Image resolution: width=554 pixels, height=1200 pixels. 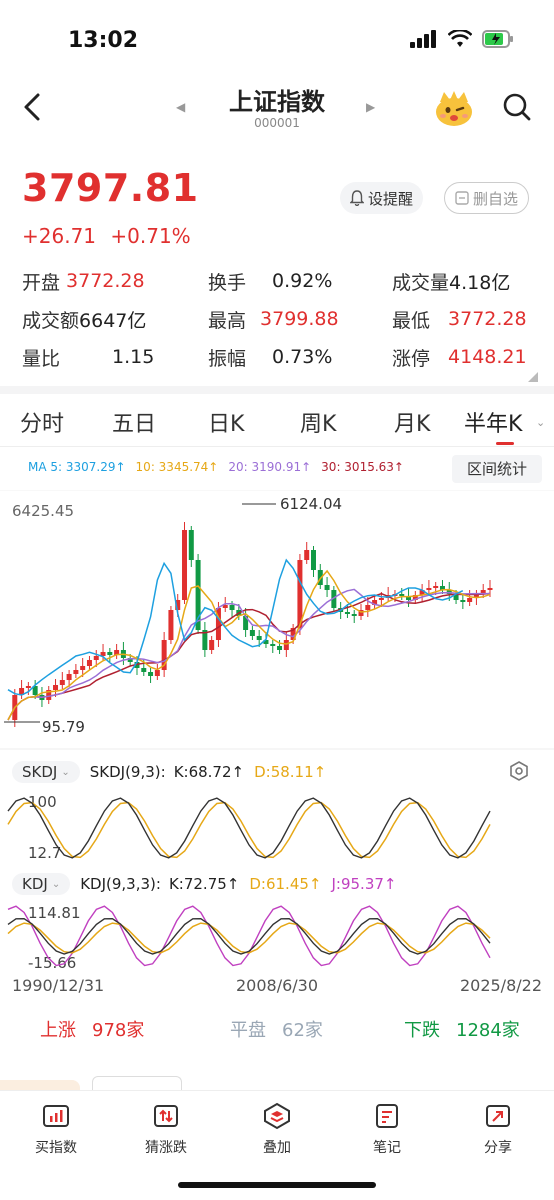 I want to click on settings-hex-icon, so click(x=519, y=771).